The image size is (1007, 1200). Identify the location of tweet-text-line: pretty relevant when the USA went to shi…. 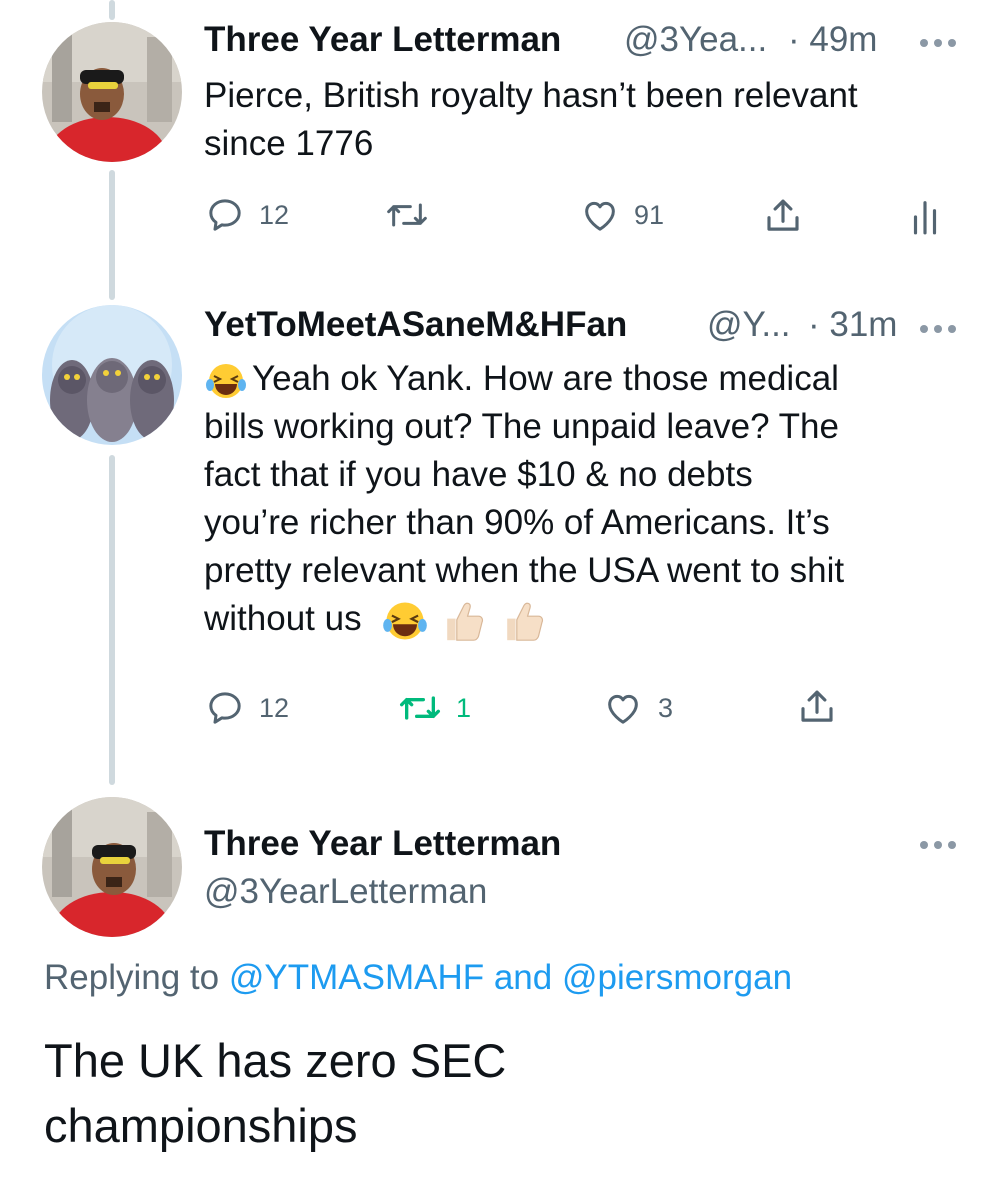
(524, 570).